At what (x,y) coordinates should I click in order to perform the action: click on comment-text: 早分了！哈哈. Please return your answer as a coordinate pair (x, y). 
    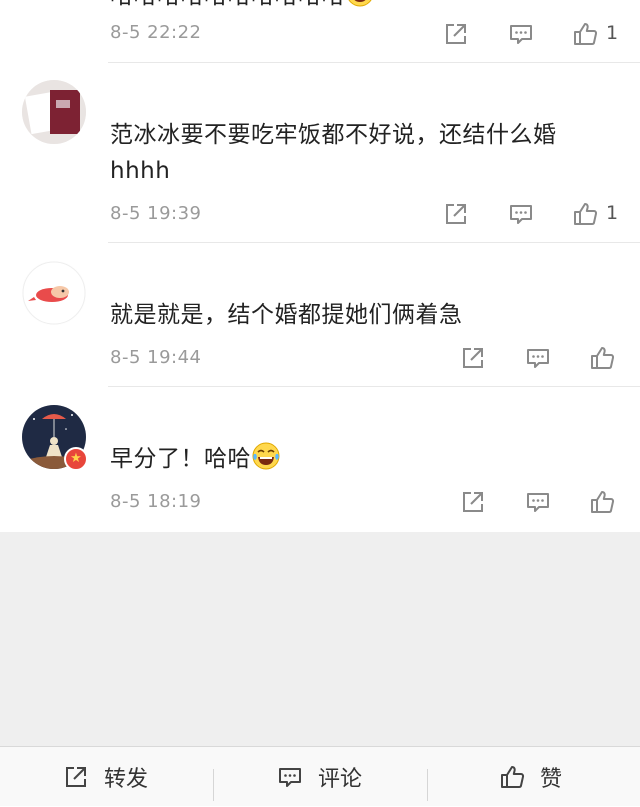
    Looking at the image, I should click on (360, 459).